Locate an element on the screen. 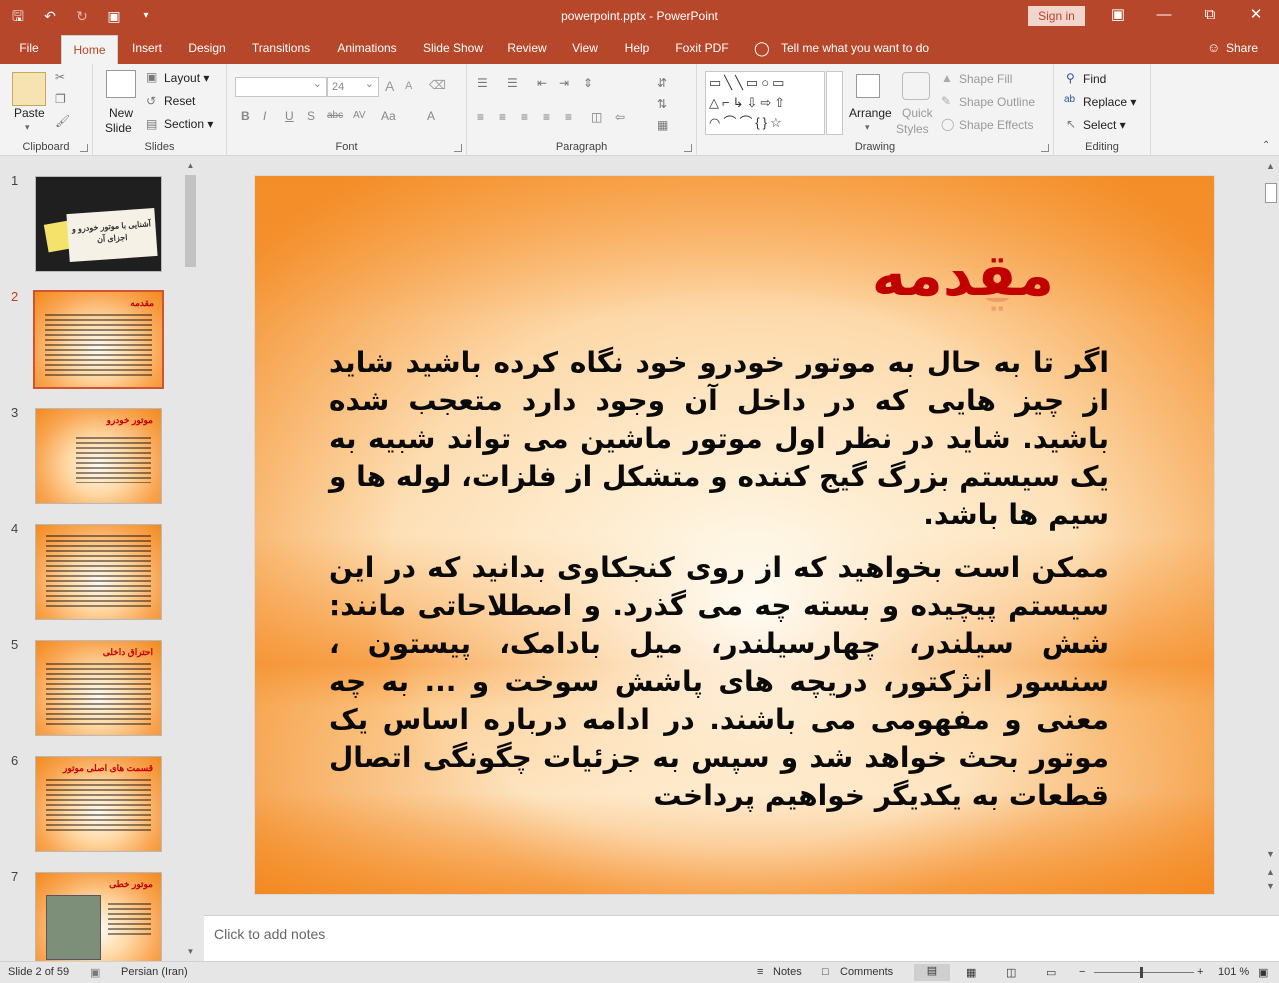  bullets-icon: ☰ is located at coordinates (482, 83).